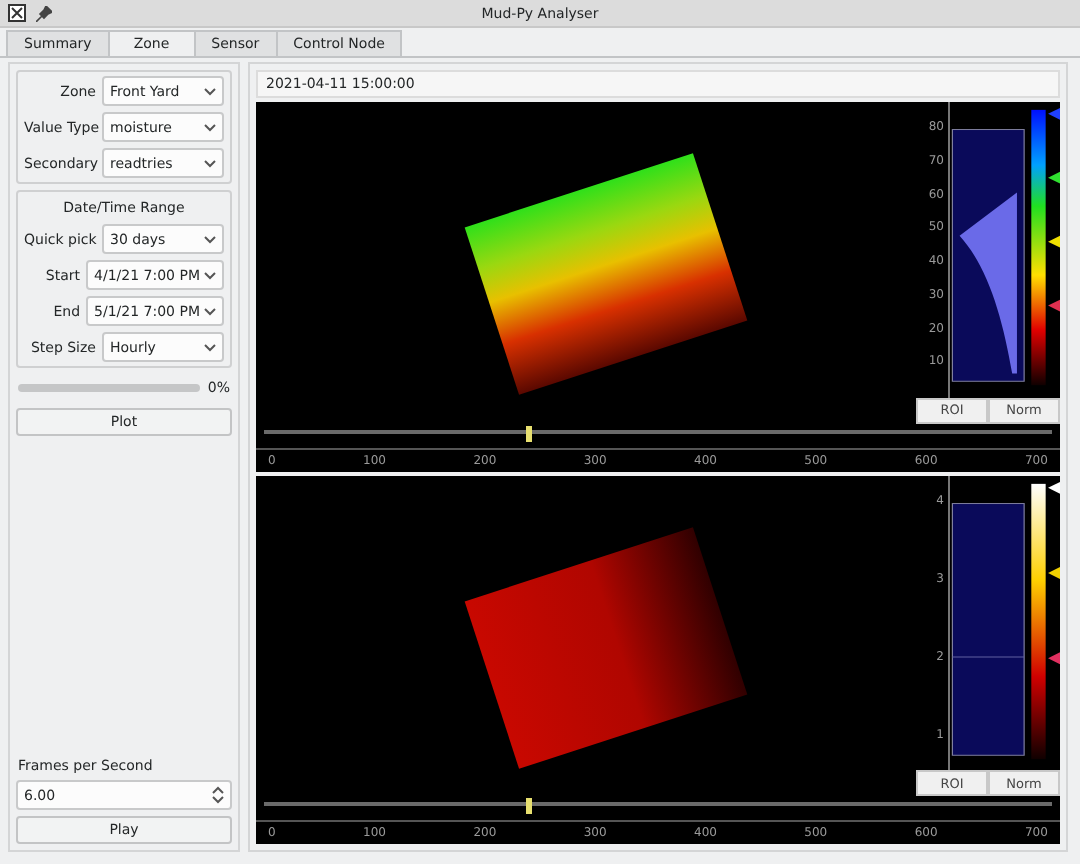 The image size is (1080, 864). What do you see at coordinates (218, 795) in the screenshot?
I see `spin-arrows-icon` at bounding box center [218, 795].